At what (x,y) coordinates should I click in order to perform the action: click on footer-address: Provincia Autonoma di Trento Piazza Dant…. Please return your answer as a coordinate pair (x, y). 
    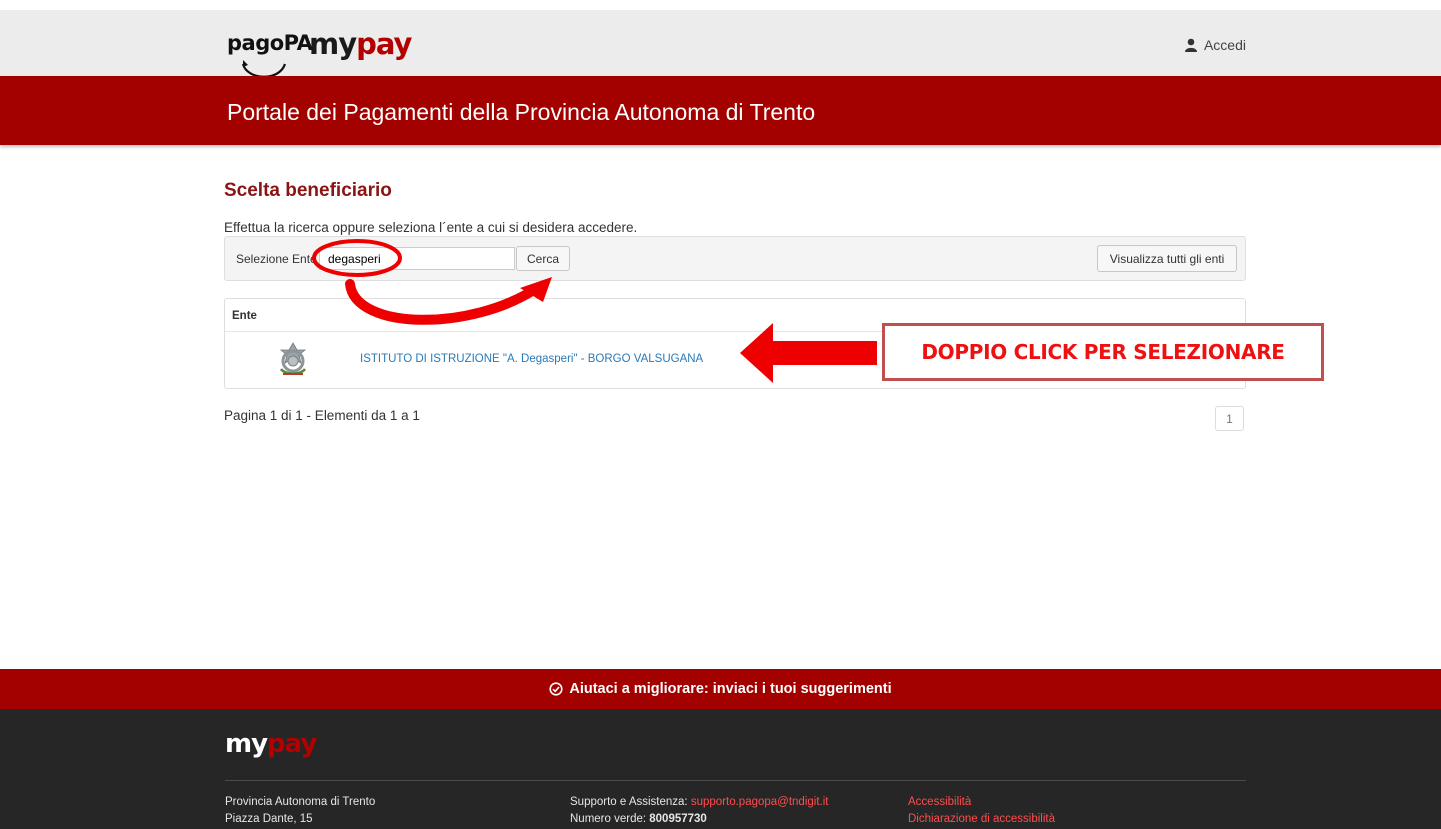
    Looking at the image, I should click on (300, 811).